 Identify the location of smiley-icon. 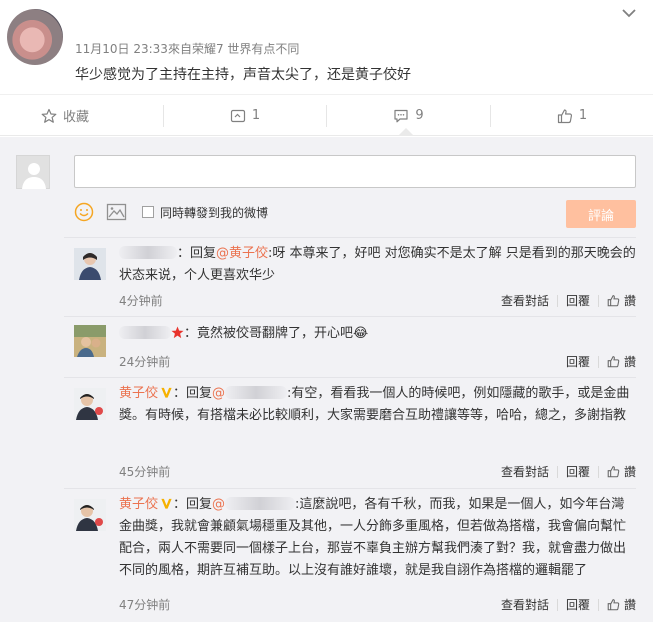
(84, 212).